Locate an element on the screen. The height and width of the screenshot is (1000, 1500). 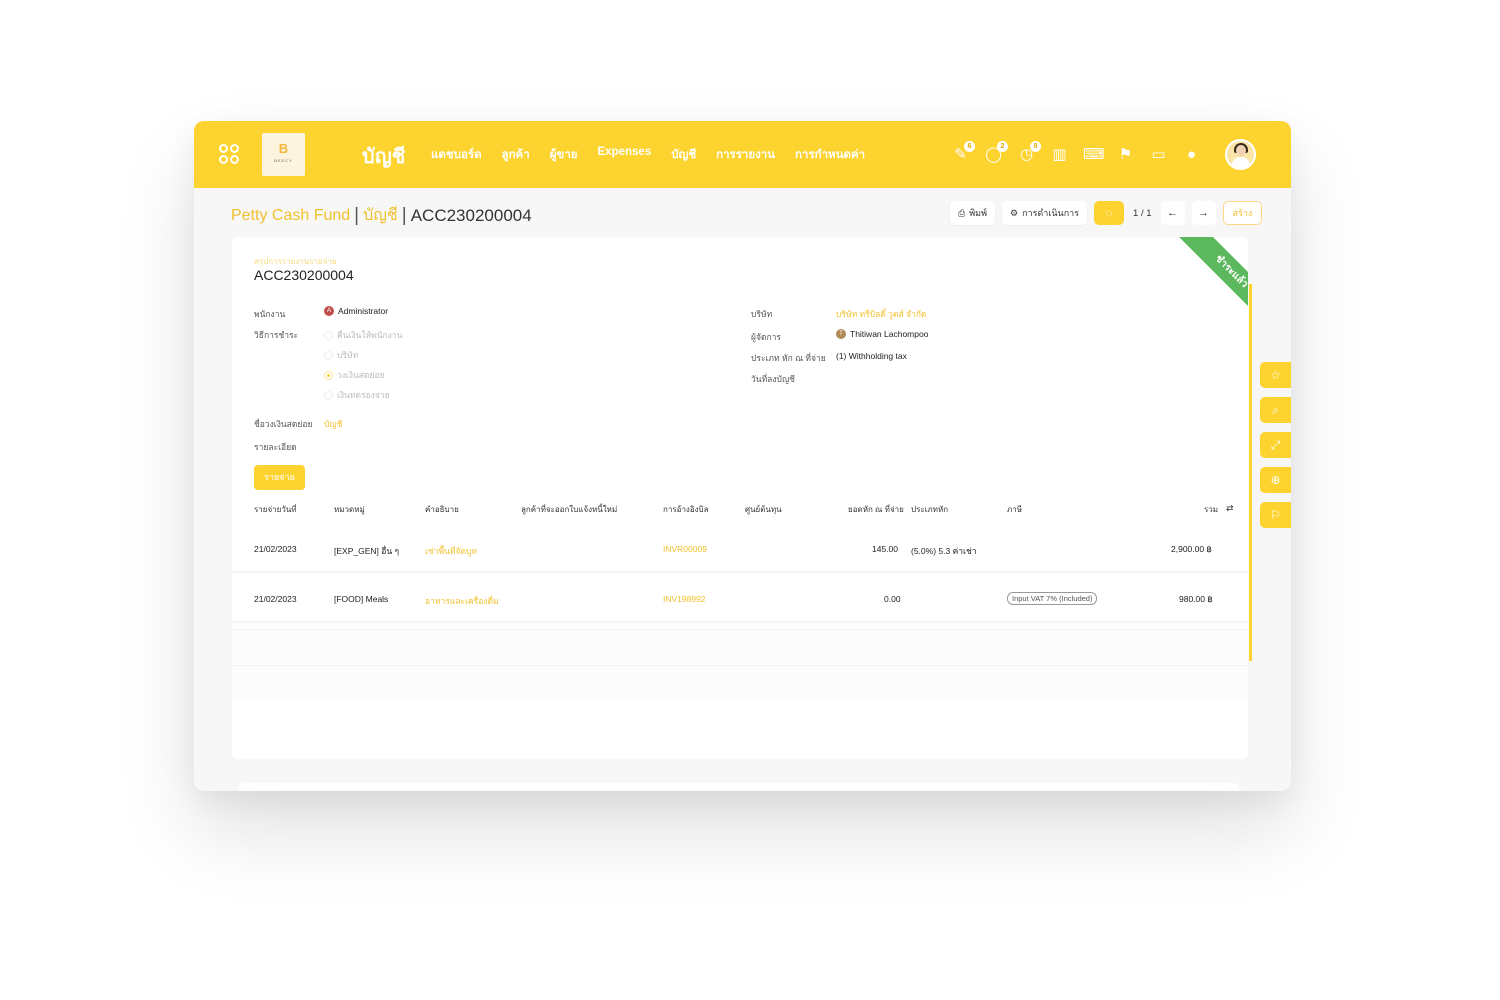
payment-option-petty-cash: วงเงินสดย่อย is located at coordinates (354, 375).